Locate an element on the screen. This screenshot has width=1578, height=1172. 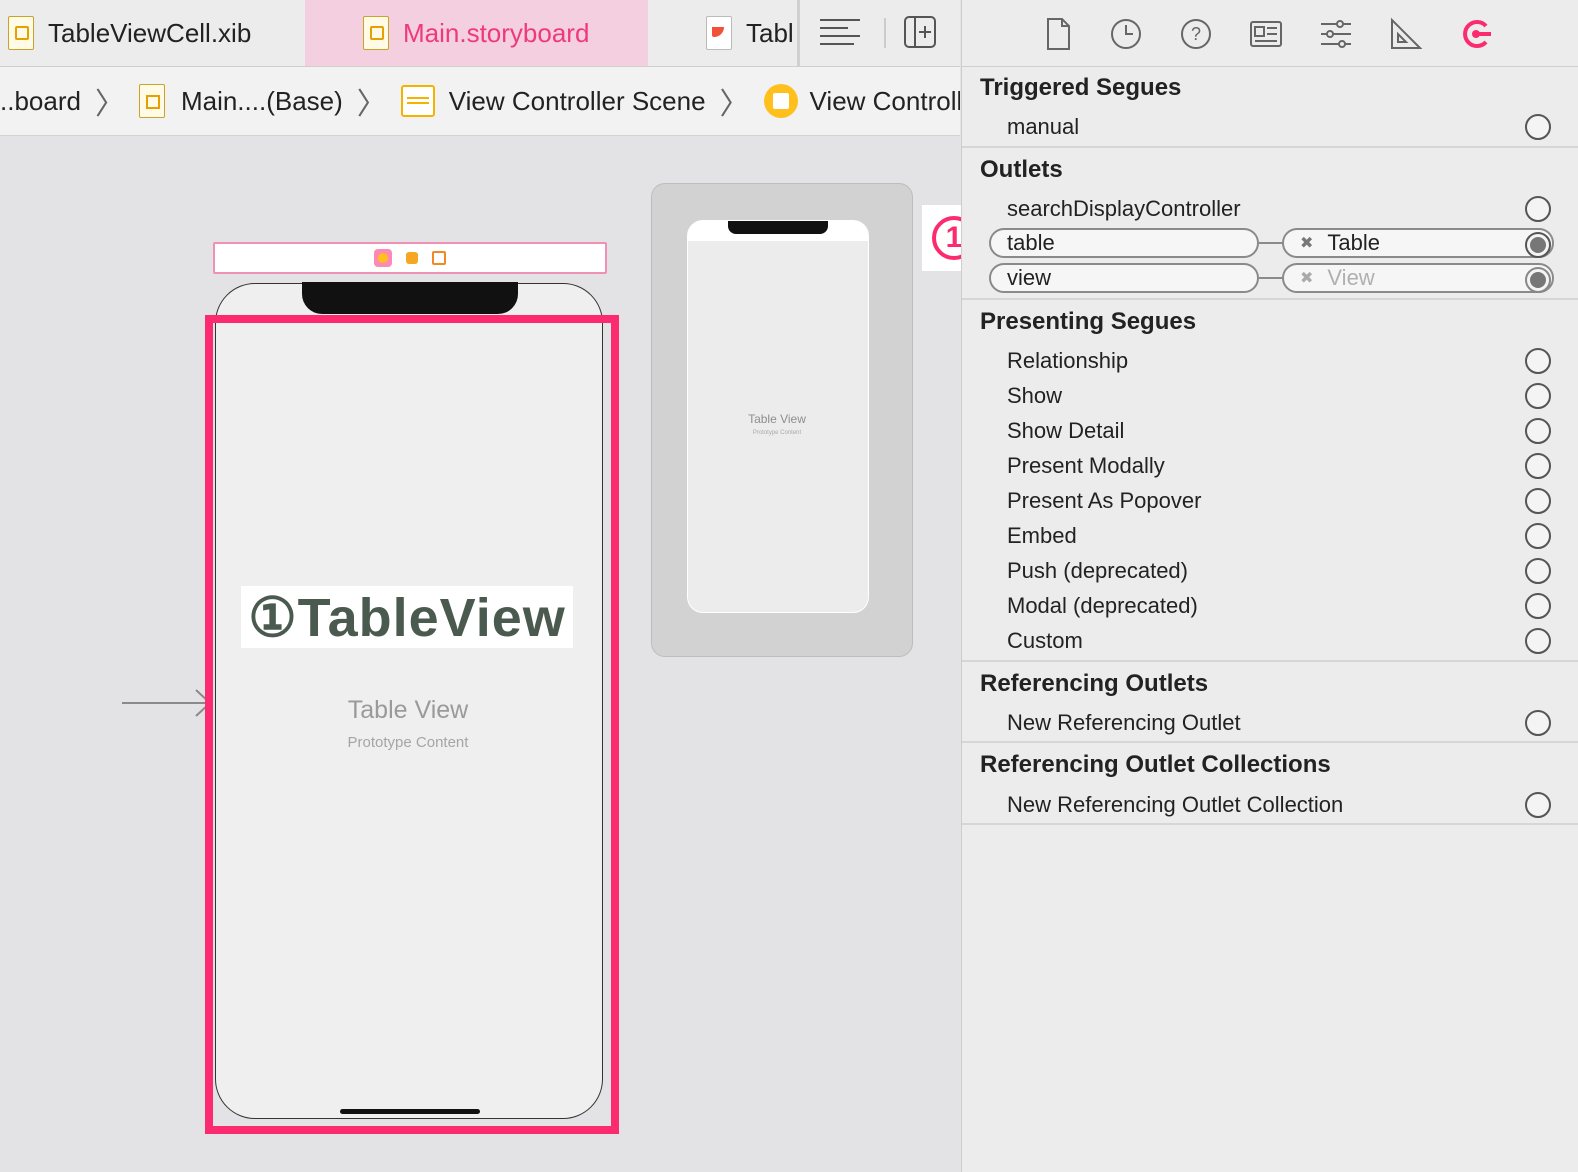
outlet-target-label: View is located at coordinates (1351, 277).